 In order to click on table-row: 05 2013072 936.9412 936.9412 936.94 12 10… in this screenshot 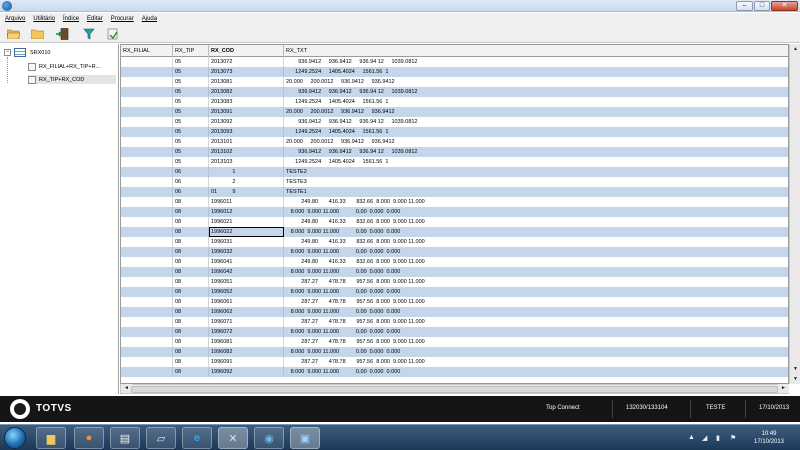, I will do `click(454, 62)`.